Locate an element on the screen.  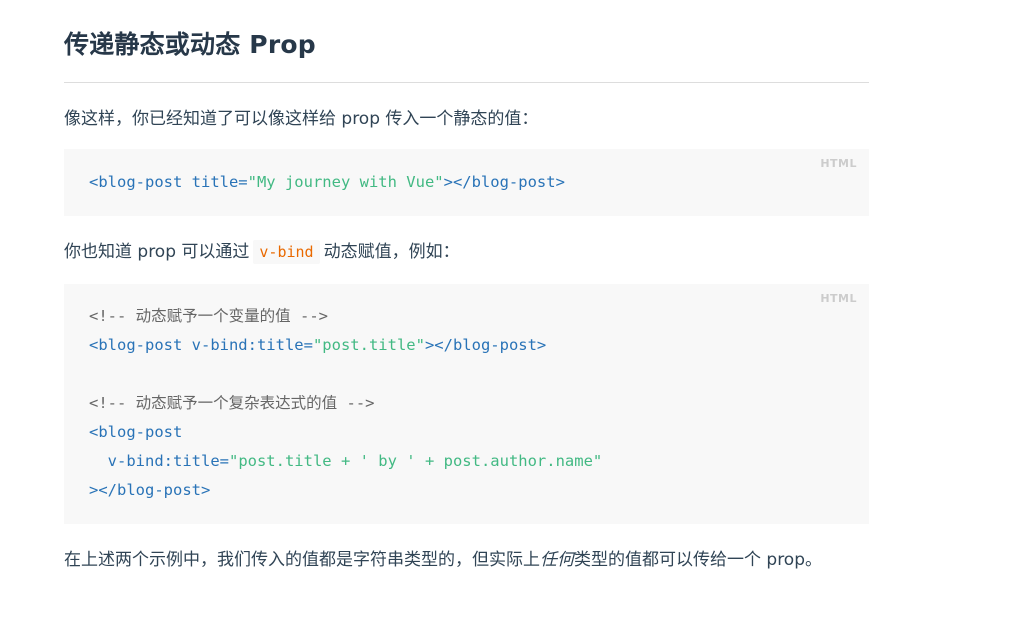
code-line: <blog-post is located at coordinates (479, 432).